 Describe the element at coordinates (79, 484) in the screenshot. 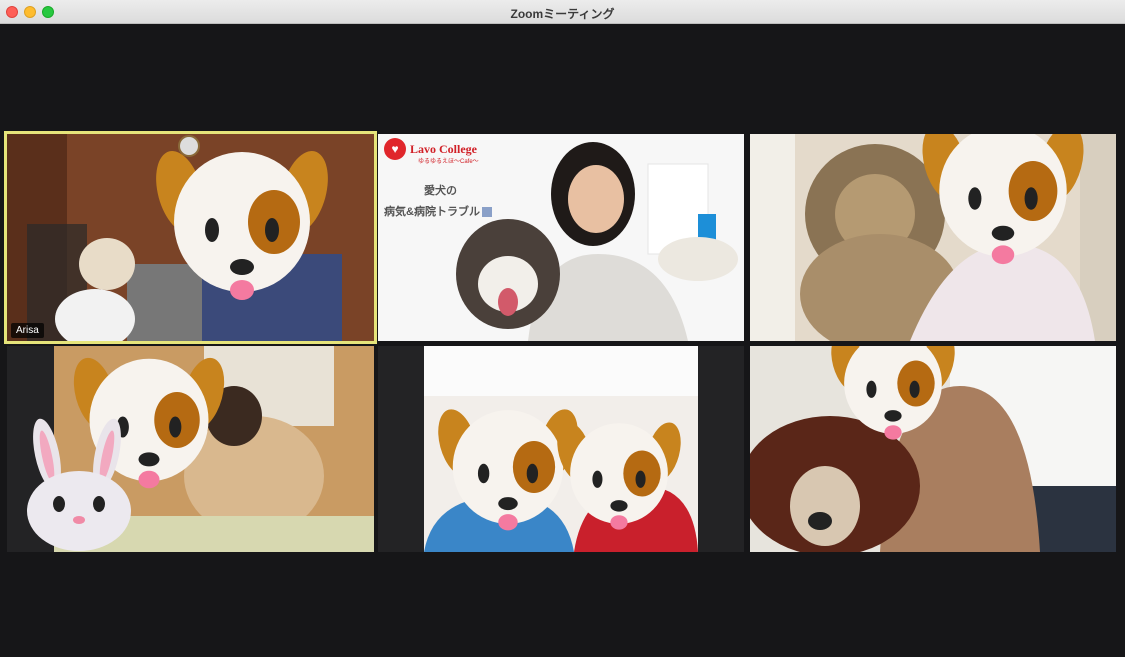

I see `rabbit-face-filter` at that location.